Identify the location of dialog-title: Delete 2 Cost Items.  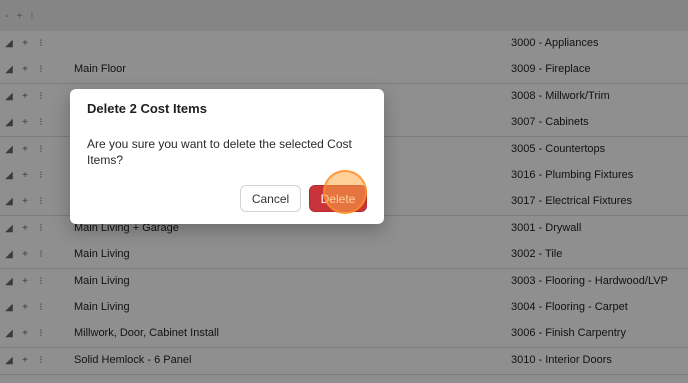
(147, 108).